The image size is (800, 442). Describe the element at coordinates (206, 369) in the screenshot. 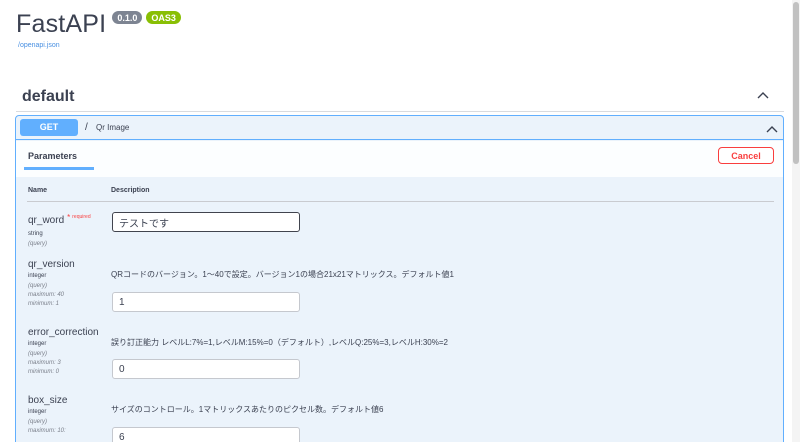

I see `error-correction-input` at that location.